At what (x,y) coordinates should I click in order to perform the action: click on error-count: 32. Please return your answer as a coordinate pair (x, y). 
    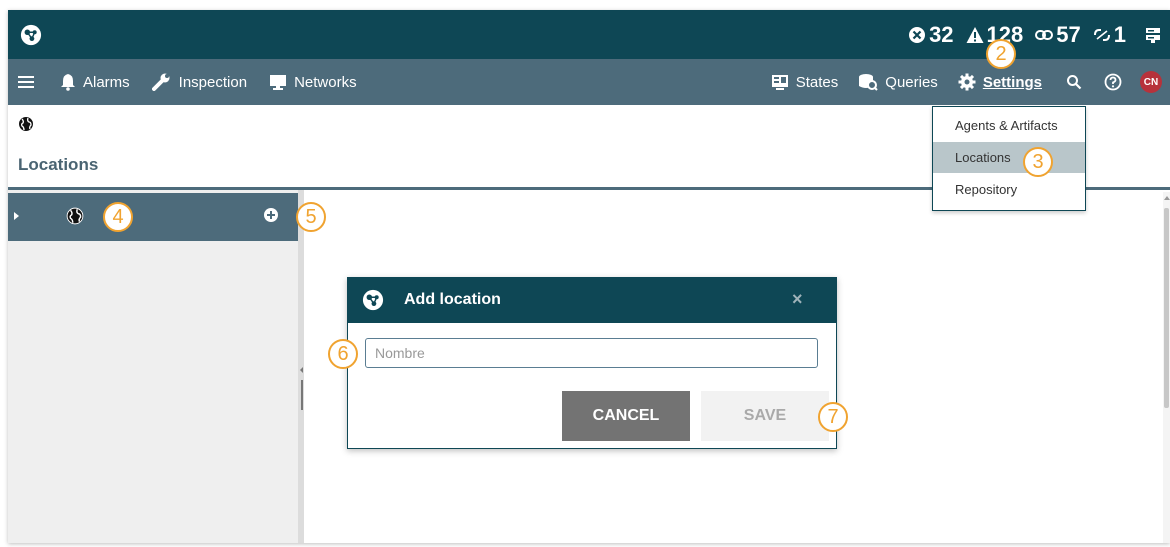
    Looking at the image, I should click on (941, 34).